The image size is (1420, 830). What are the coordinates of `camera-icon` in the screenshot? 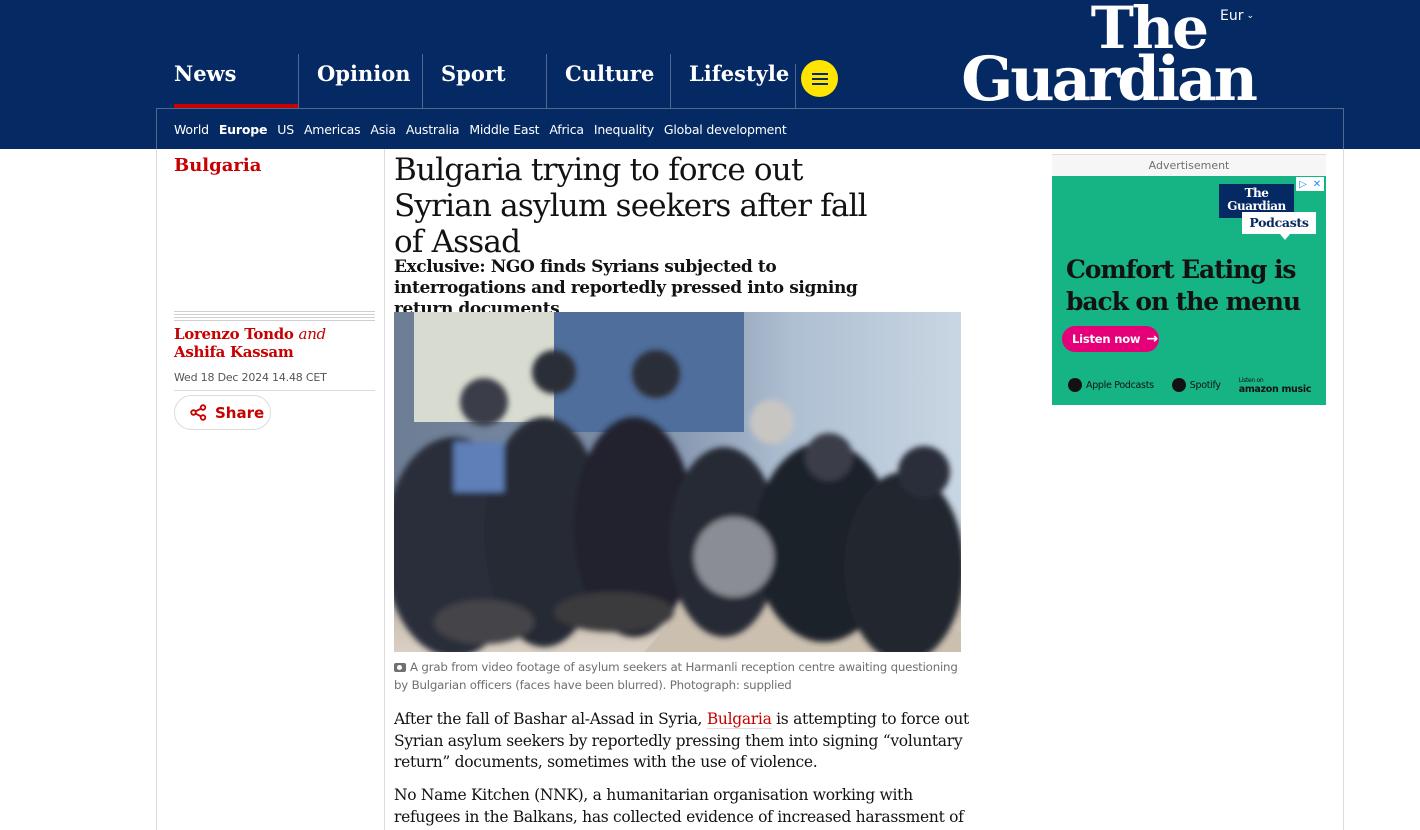 It's located at (400, 667).